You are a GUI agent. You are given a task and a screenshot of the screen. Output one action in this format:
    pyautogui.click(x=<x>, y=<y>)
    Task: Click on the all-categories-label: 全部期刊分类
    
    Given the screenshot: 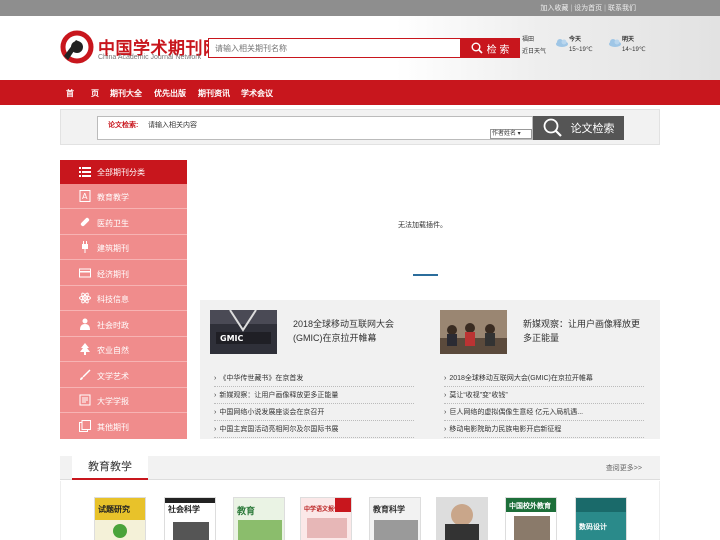 What is the action you would take?
    pyautogui.click(x=121, y=172)
    